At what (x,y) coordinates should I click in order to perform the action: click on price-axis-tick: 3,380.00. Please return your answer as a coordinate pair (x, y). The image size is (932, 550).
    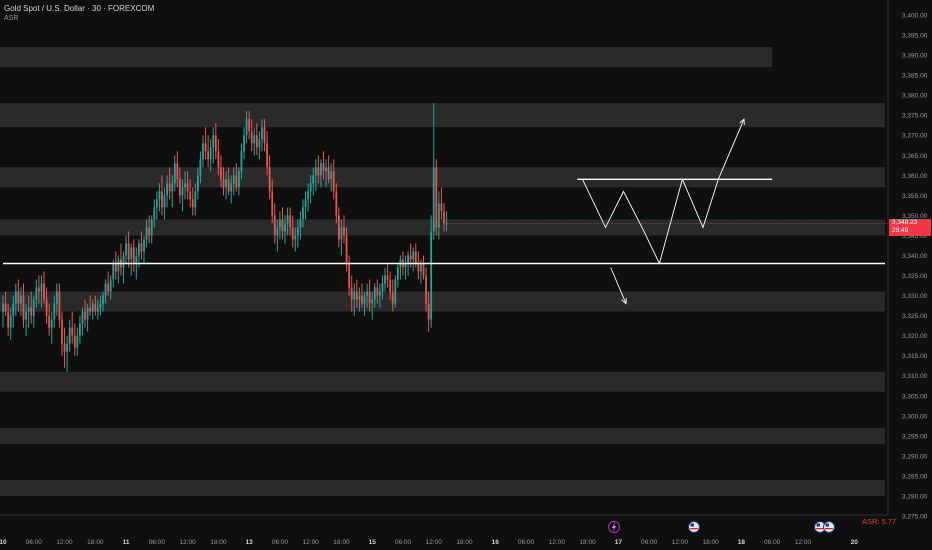
    Looking at the image, I should click on (915, 96).